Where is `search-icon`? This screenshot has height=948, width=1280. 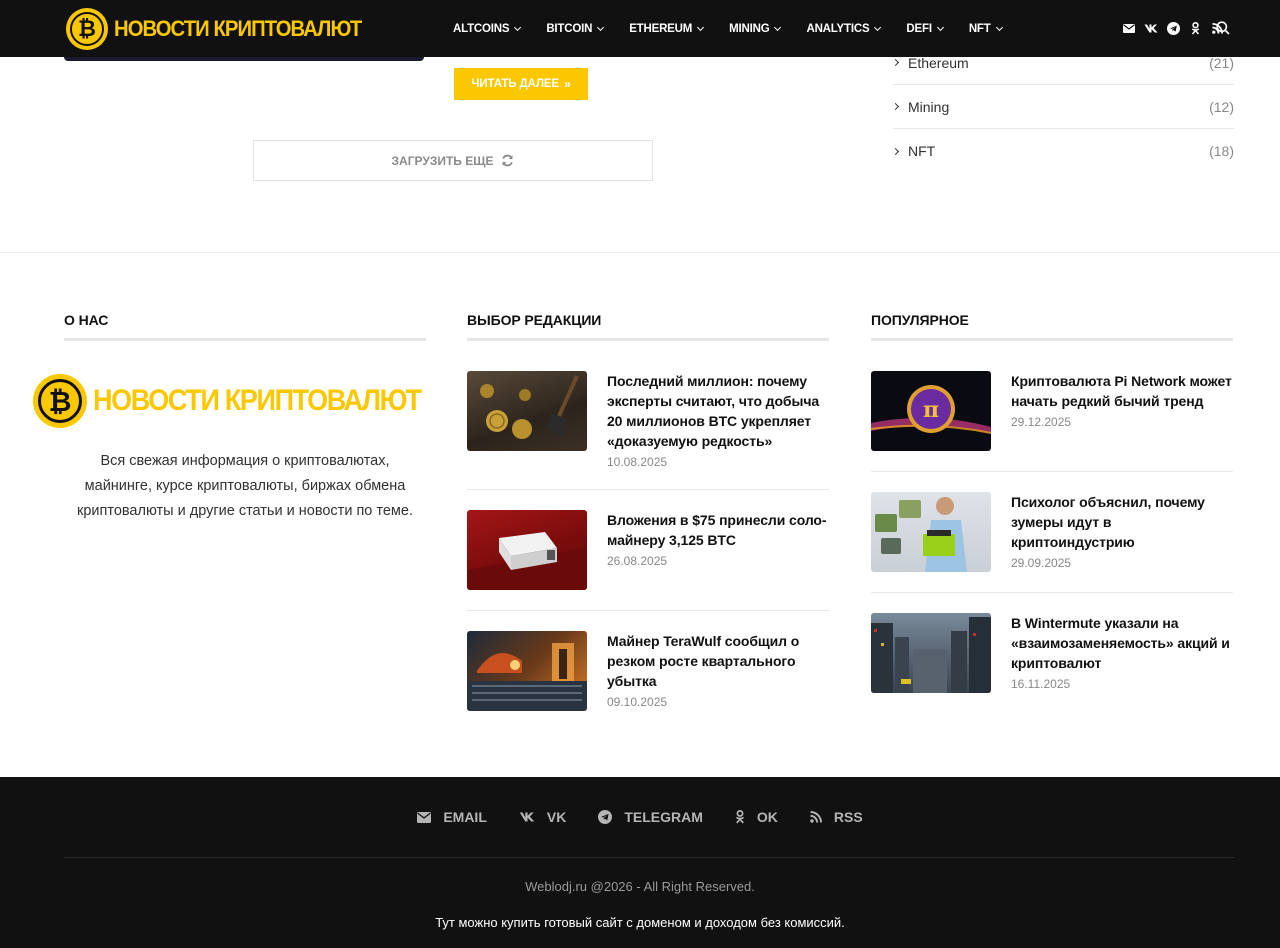 search-icon is located at coordinates (1223, 28).